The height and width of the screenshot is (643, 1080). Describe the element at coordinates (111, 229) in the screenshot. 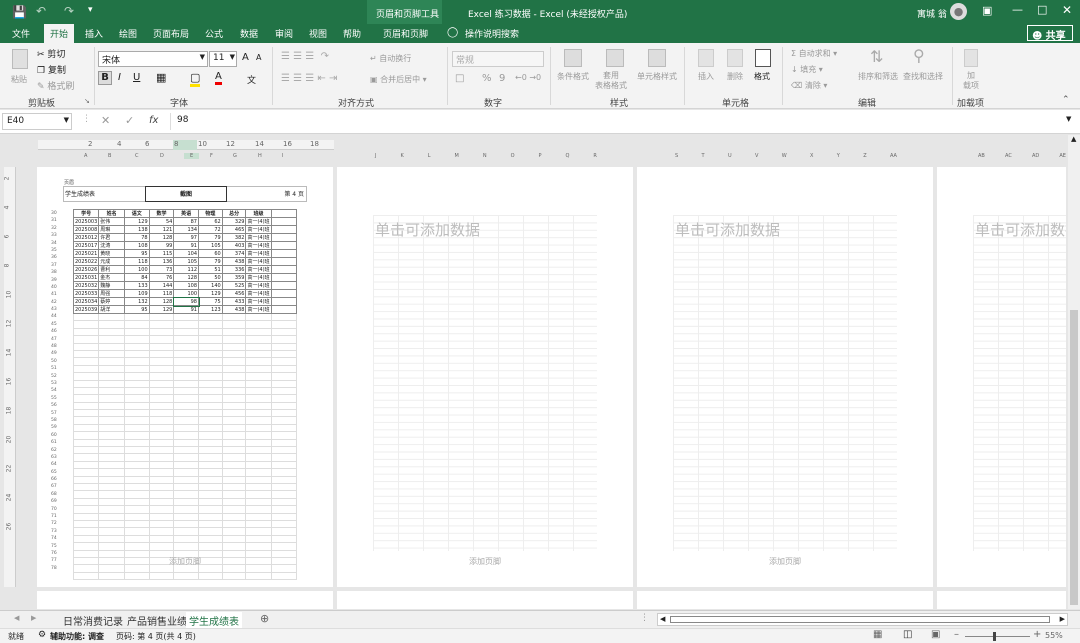

I see `table-cell: 周琳` at that location.